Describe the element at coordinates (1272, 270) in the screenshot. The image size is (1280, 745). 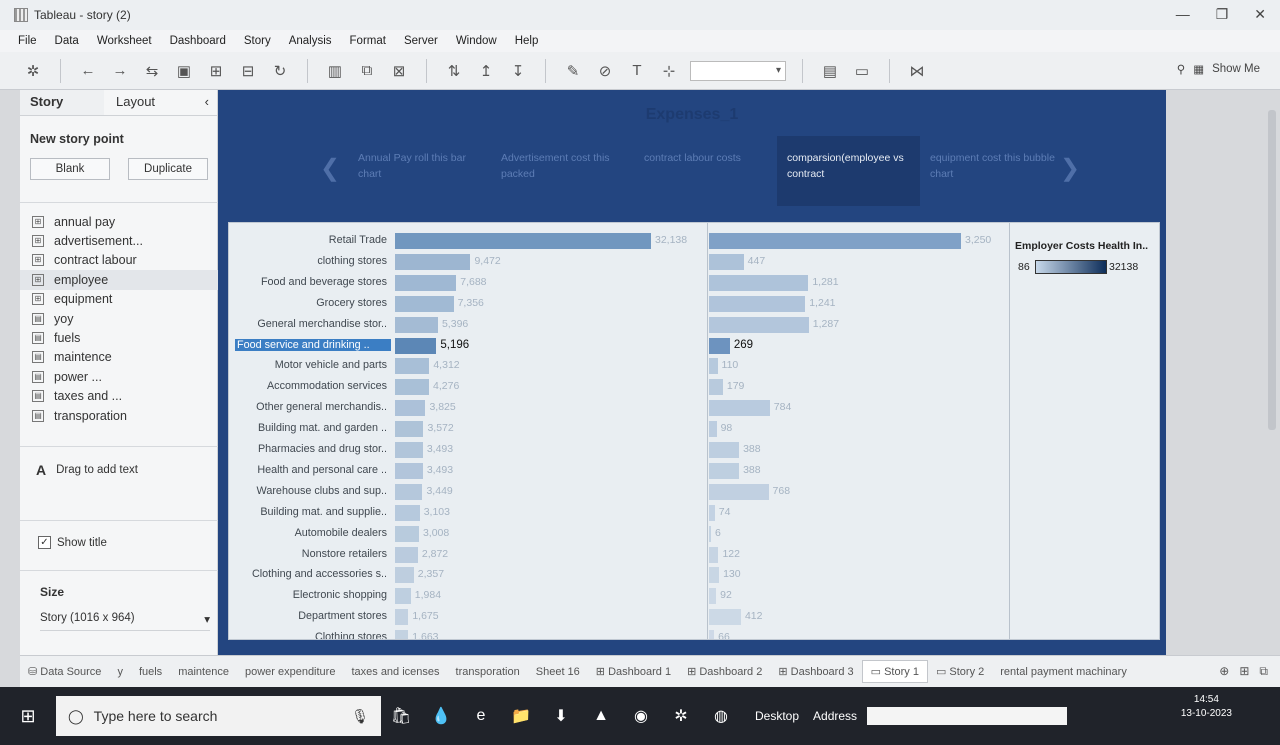
I see `vertical-scrollbar` at that location.